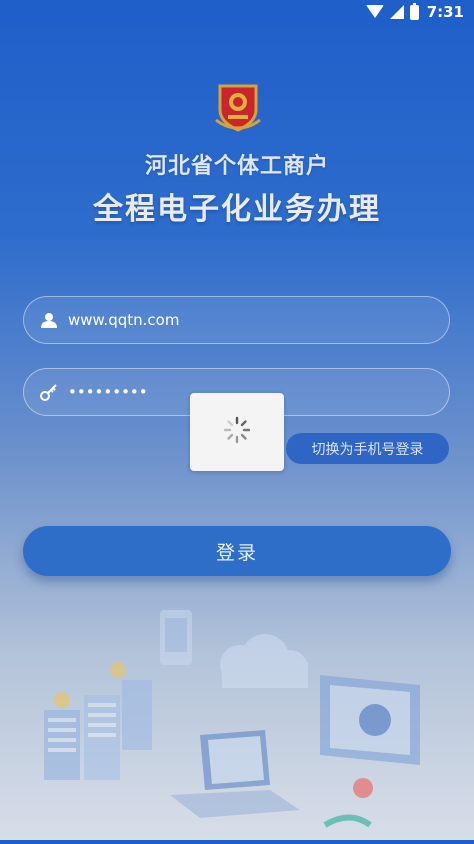 This screenshot has width=474, height=844. I want to click on battery-icon, so click(414, 11).